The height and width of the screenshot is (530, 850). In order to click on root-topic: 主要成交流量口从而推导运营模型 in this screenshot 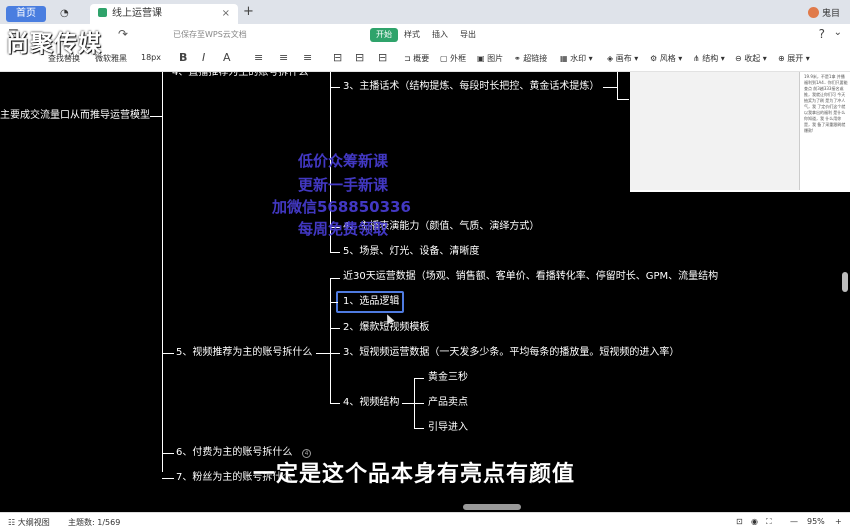, I will do `click(75, 116)`.